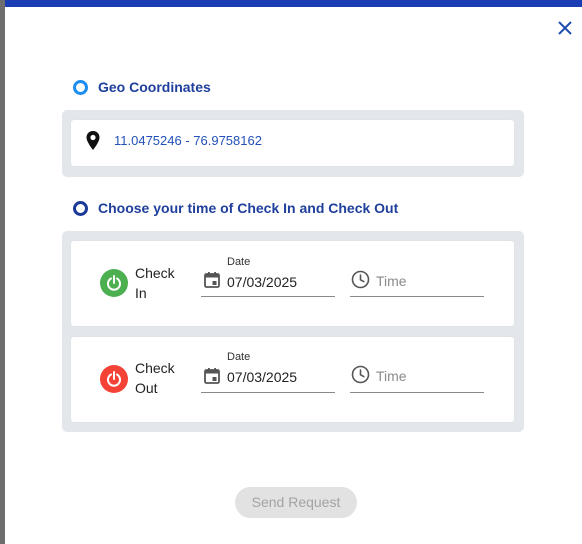 The image size is (582, 544). Describe the element at coordinates (80, 208) in the screenshot. I see `timing-radio-icon` at that location.